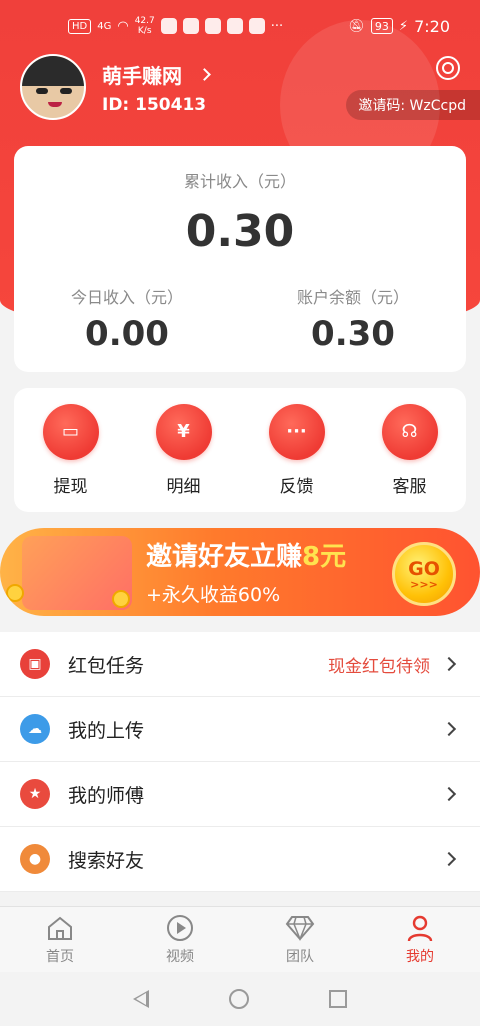  I want to click on action-withdraw: ▭ 提现, so click(71, 450).